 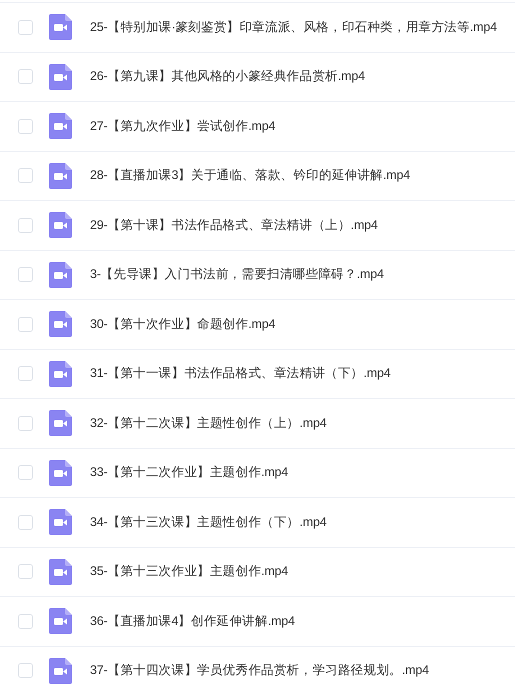 What do you see at coordinates (183, 126) in the screenshot?
I see `file-name: 27-【第九次作业】尝试创作.mp4` at bounding box center [183, 126].